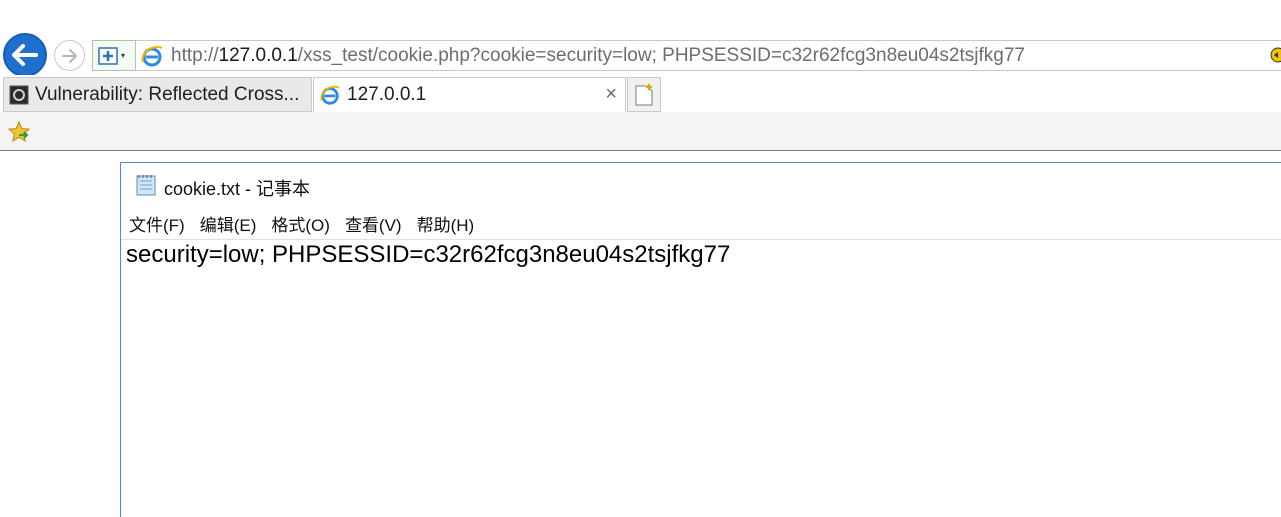 Image resolution: width=1281 pixels, height=517 pixels. I want to click on menu-file: 文件(F), so click(157, 223).